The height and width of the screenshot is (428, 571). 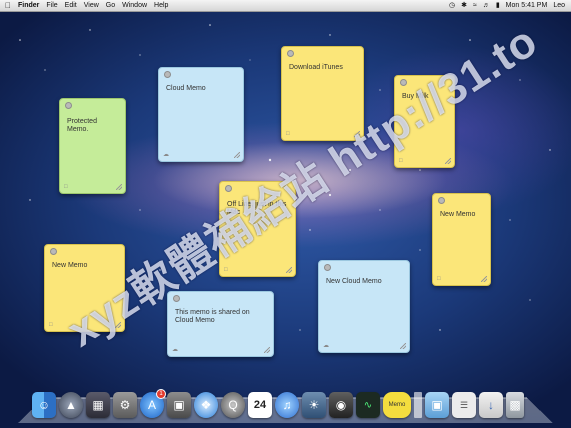 What do you see at coordinates (527, 5) in the screenshot?
I see `menu-clock: Mon 5:41 PM` at bounding box center [527, 5].